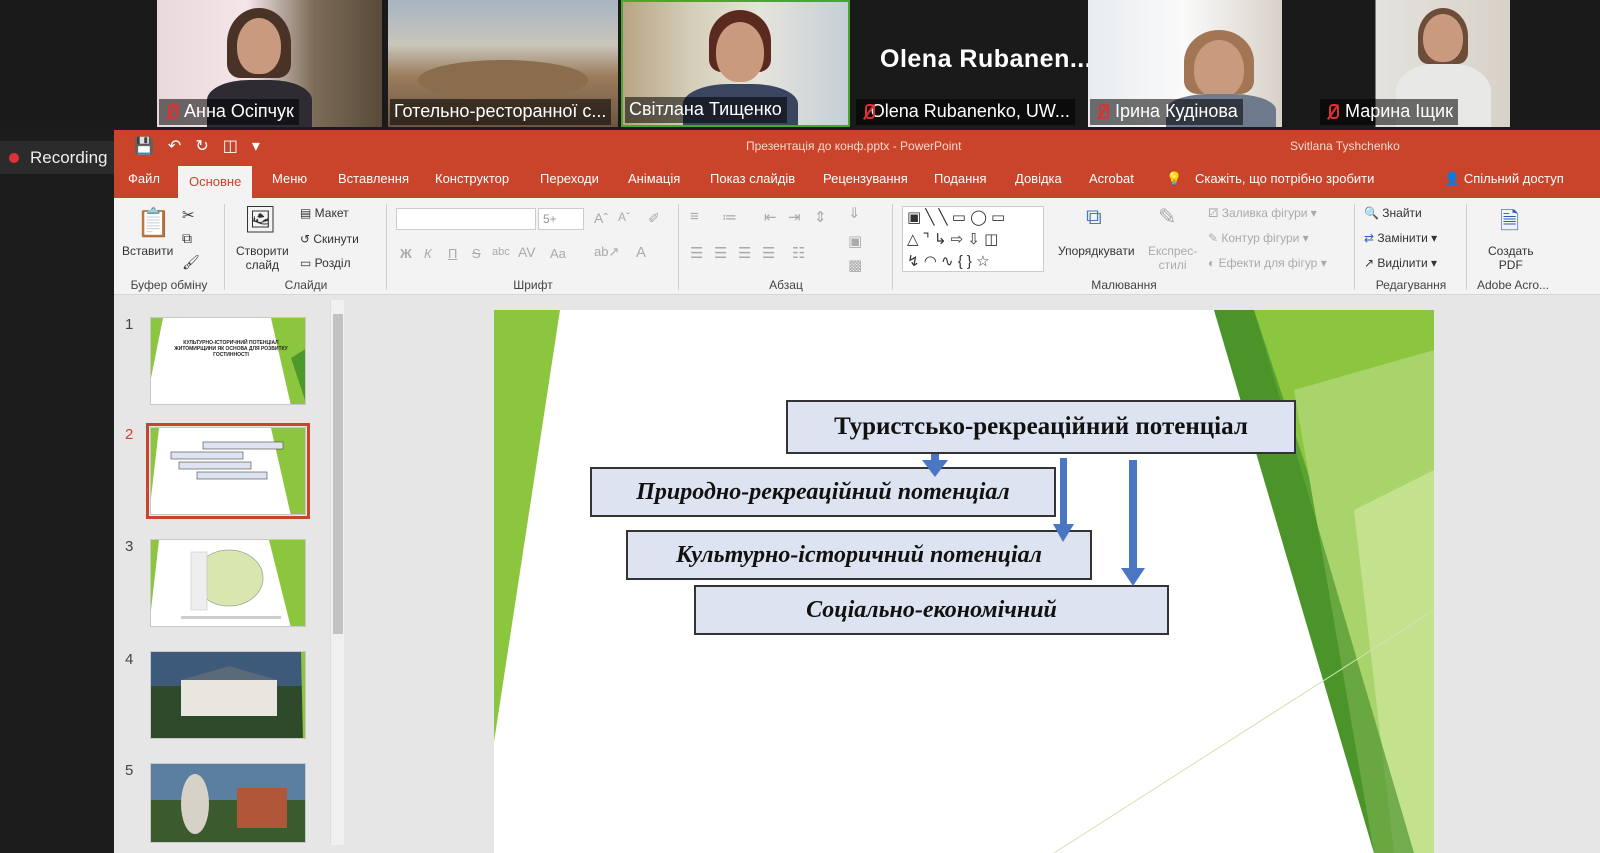 This screenshot has width=1600, height=853. Describe the element at coordinates (325, 263) in the screenshot. I see `section-button: ▭ Розділ` at that location.